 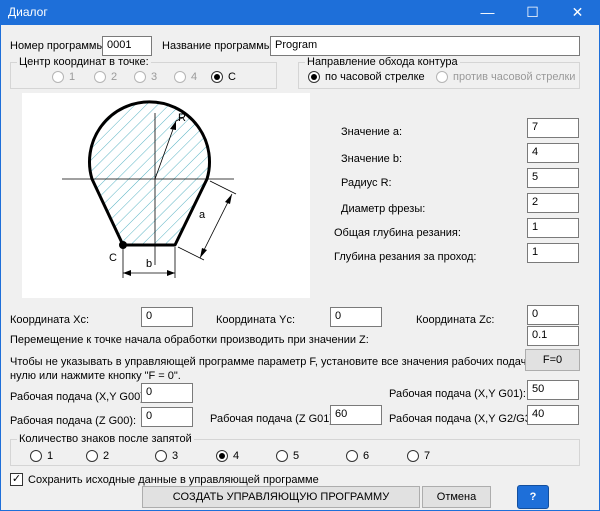 What do you see at coordinates (553, 203) in the screenshot?
I see `param-cutter-input: 2` at bounding box center [553, 203].